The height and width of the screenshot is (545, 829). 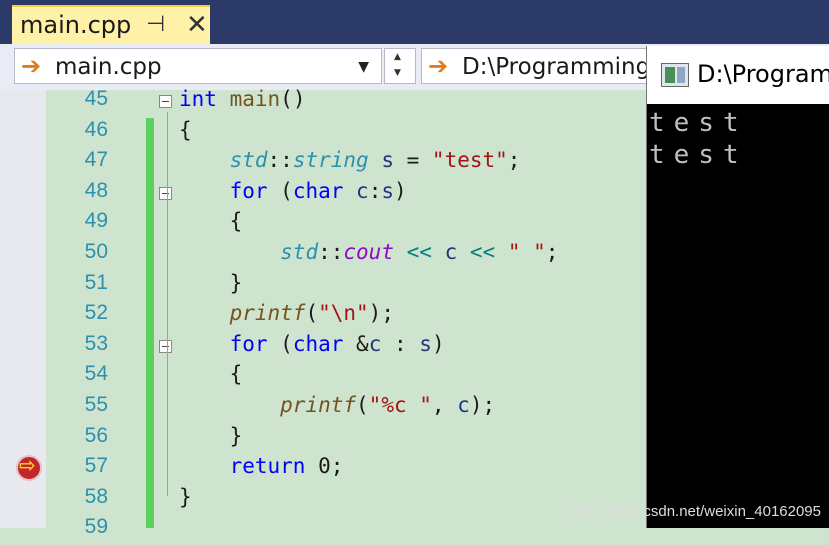 I want to click on code-text: printf("\n");, so click(x=286, y=313).